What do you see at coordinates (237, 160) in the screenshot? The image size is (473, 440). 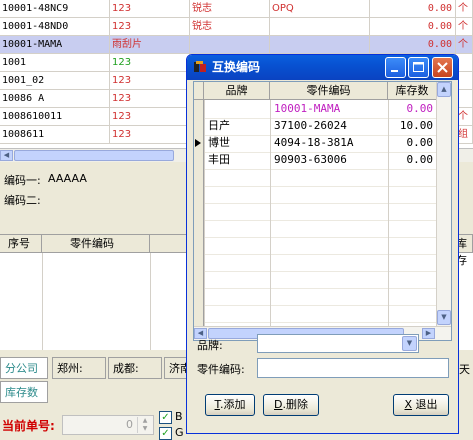 I see `brand-cell: 丰田` at bounding box center [237, 160].